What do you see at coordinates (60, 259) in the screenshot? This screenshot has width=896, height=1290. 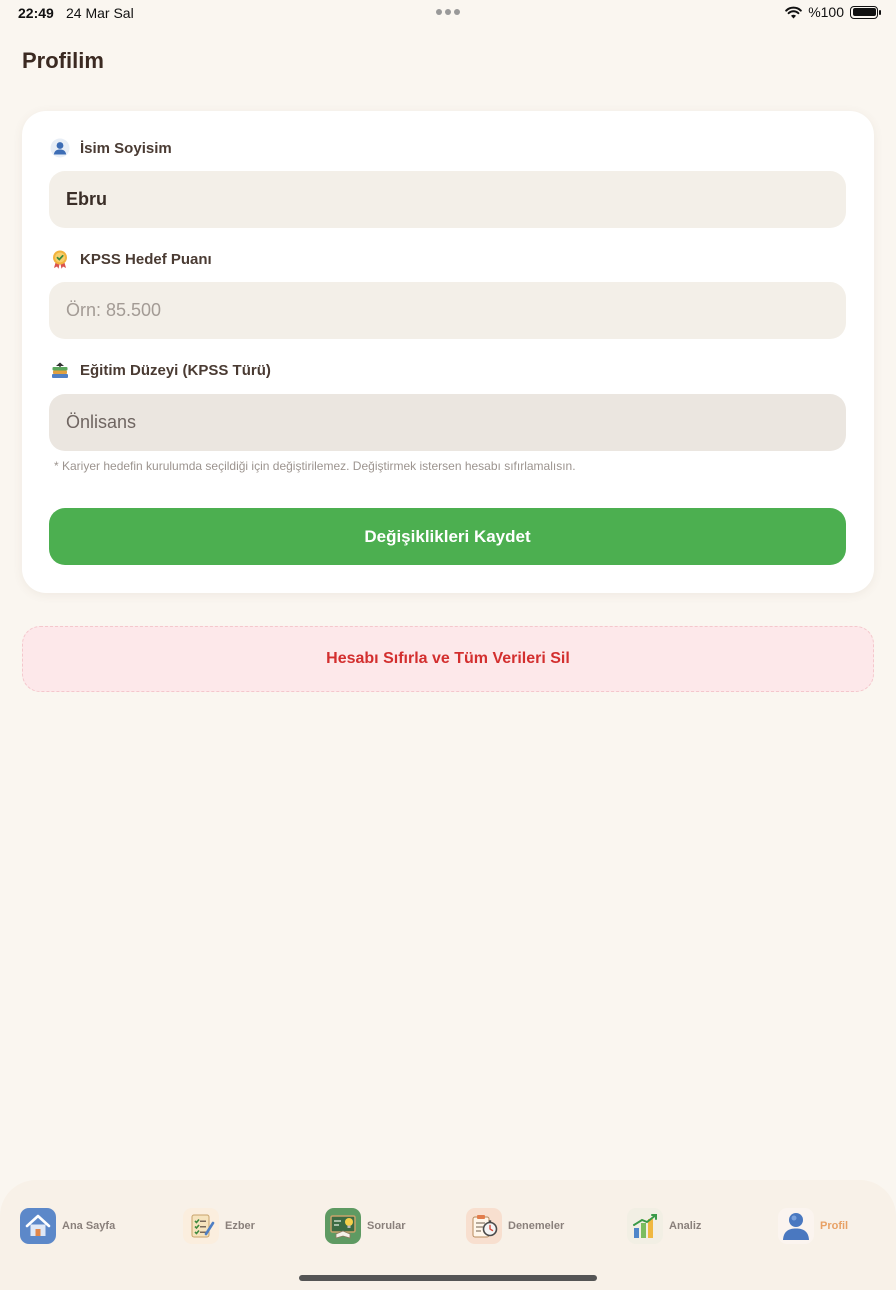 I see `medal-icon` at bounding box center [60, 259].